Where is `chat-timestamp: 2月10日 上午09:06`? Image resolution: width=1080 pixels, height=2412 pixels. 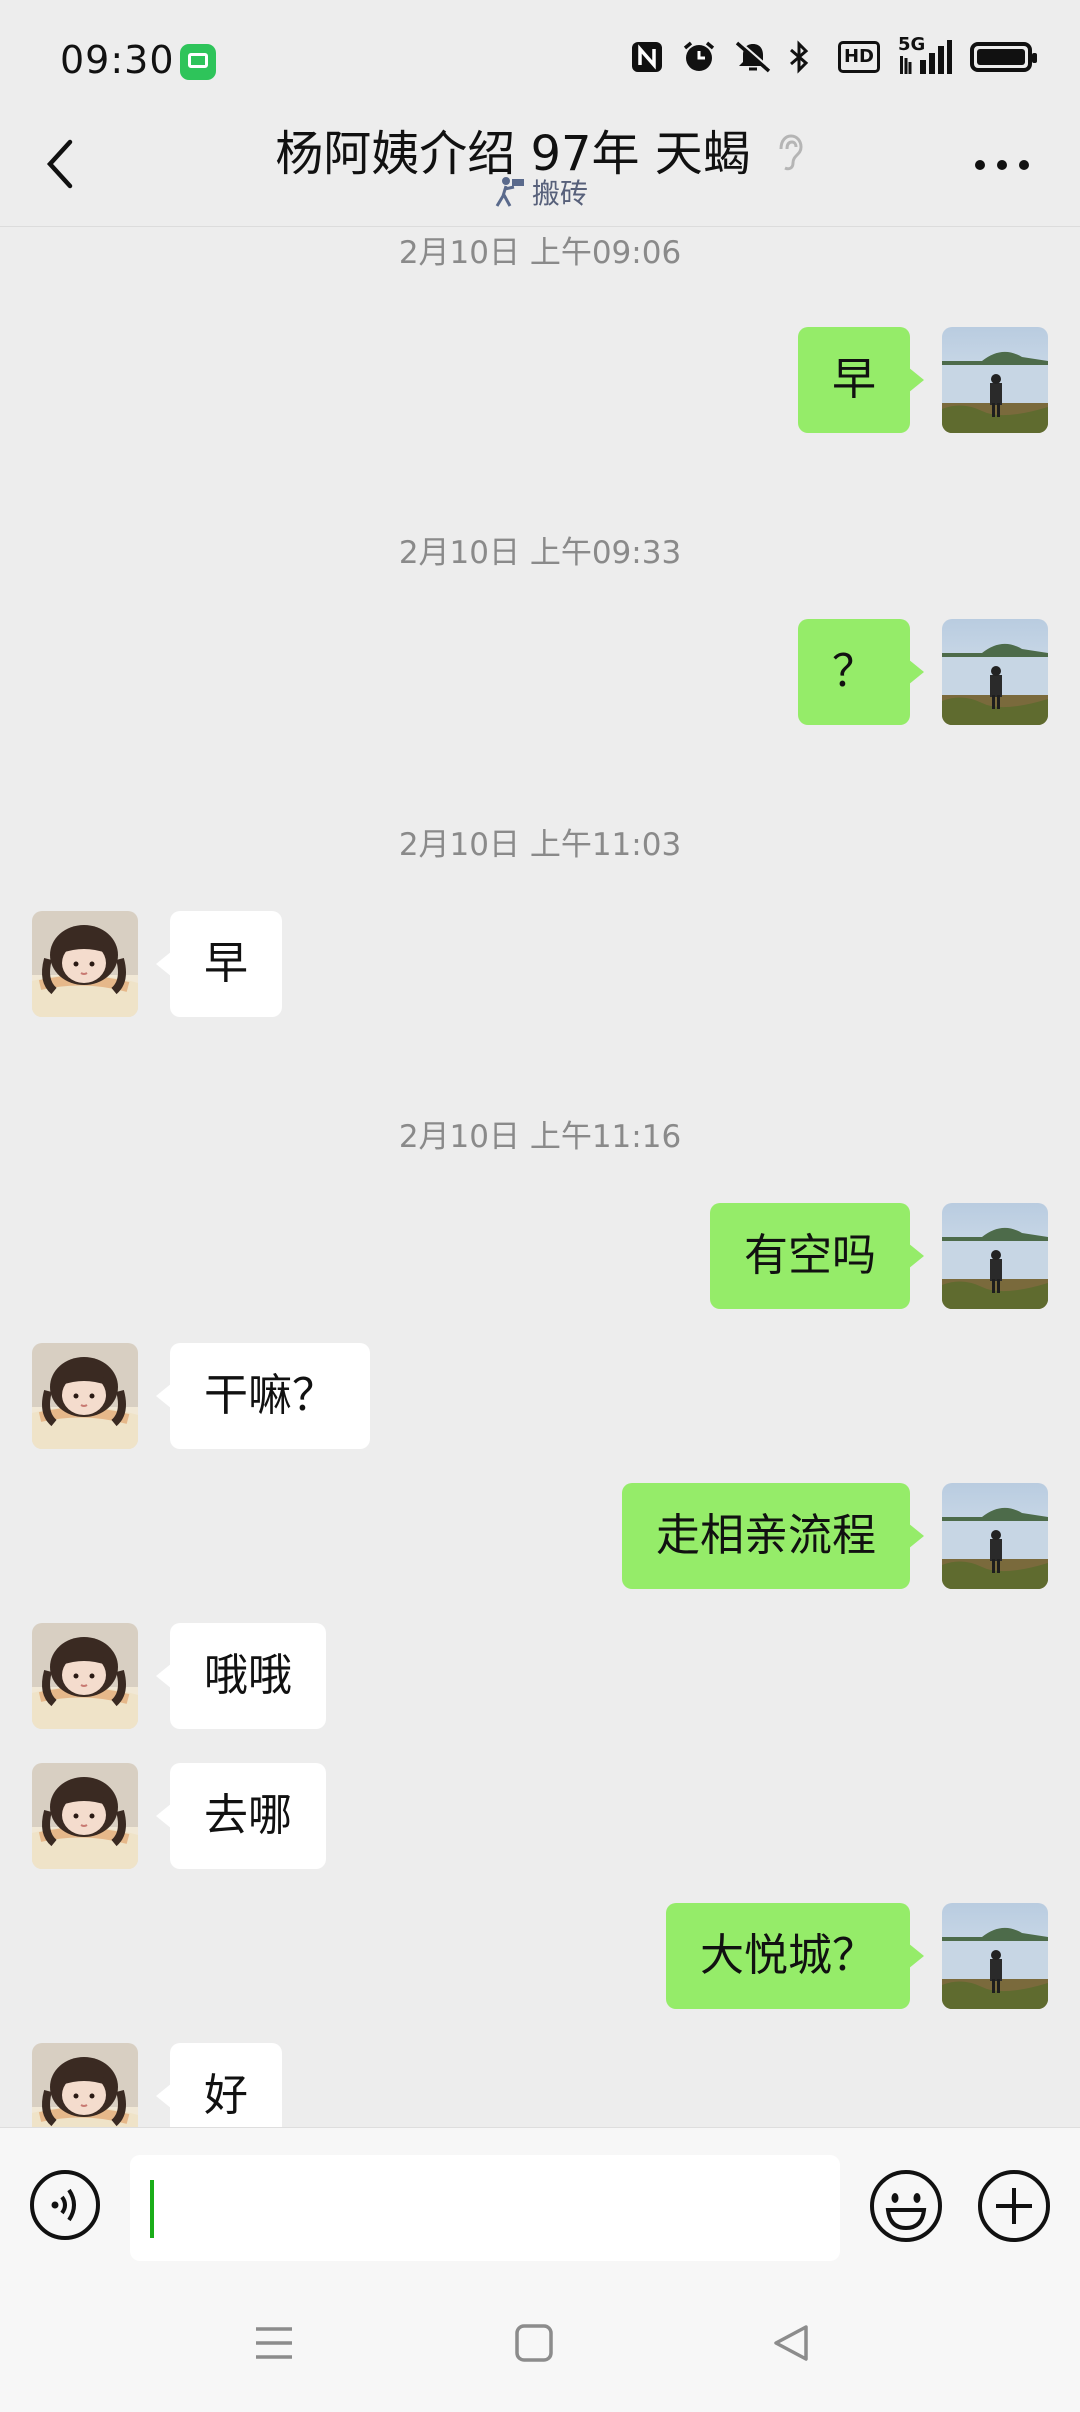 chat-timestamp: 2月10日 上午09:06 is located at coordinates (540, 253).